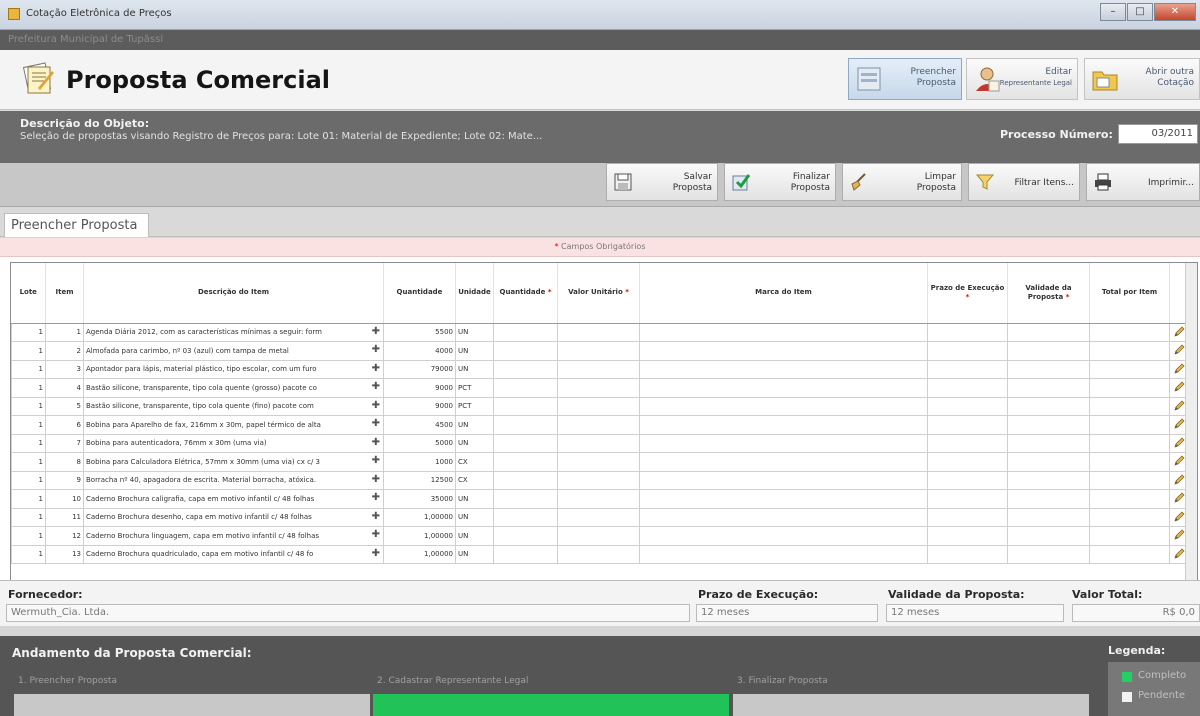 Image resolution: width=1200 pixels, height=716 pixels. What do you see at coordinates (902, 182) in the screenshot?
I see `clear-proposal-button: Limpar Proposta` at bounding box center [902, 182].